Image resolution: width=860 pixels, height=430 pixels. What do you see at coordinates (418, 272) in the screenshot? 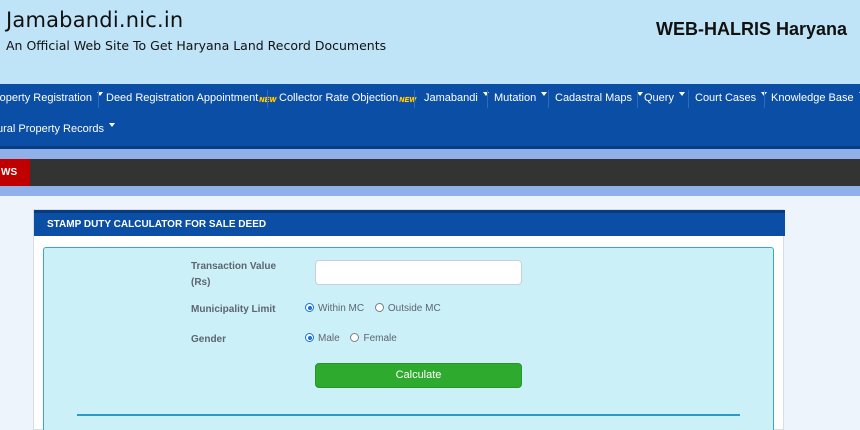
I see `transaction-value-input` at bounding box center [418, 272].